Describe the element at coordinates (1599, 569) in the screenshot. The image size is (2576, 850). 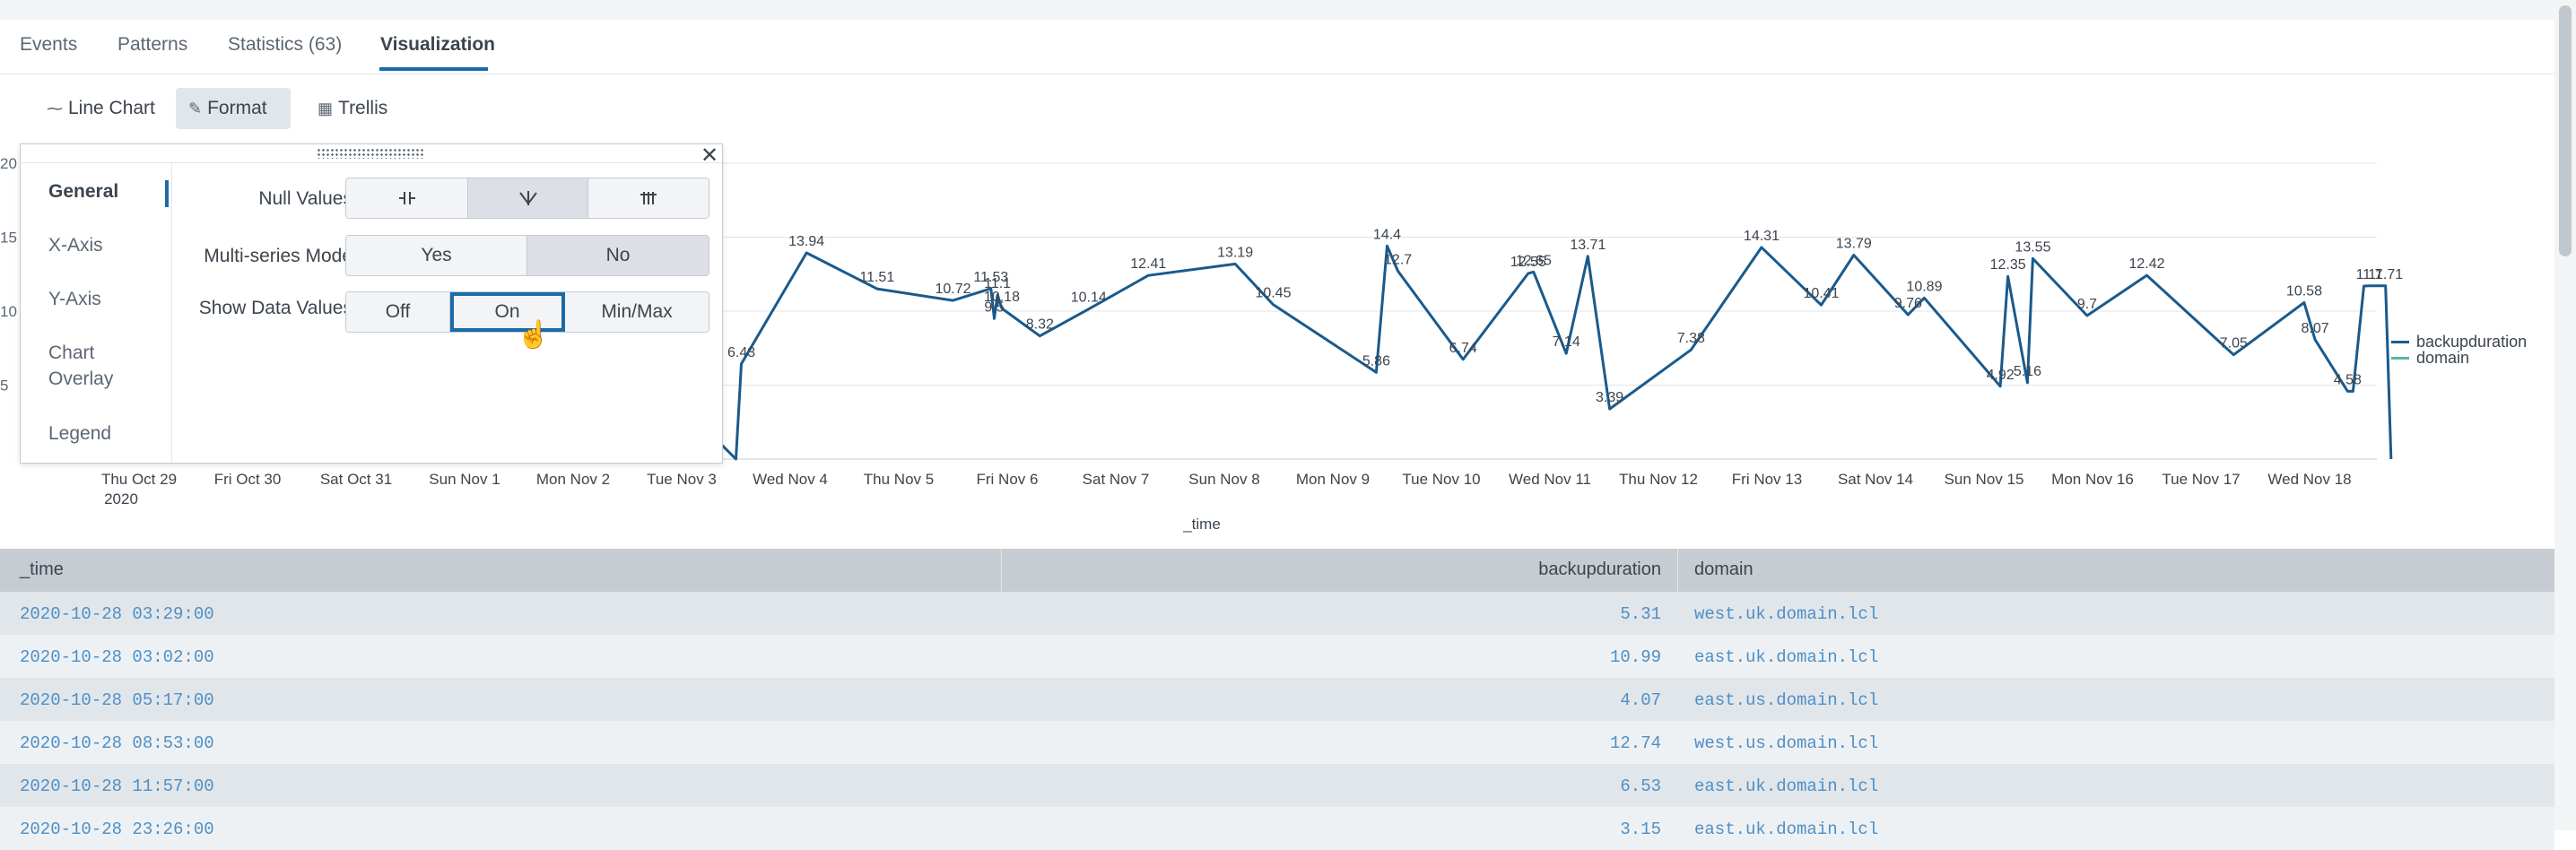
I see `column-header-backupduration: backupduration` at that location.